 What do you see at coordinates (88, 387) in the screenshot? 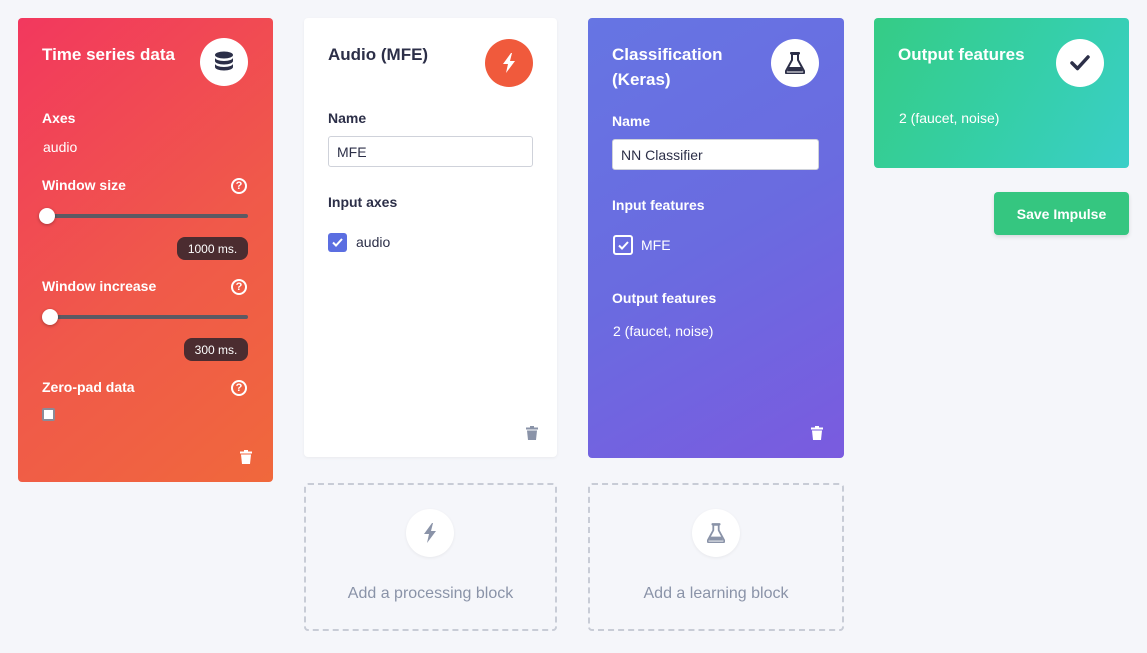
I see `zero-pad-label: Zero-pad data` at bounding box center [88, 387].